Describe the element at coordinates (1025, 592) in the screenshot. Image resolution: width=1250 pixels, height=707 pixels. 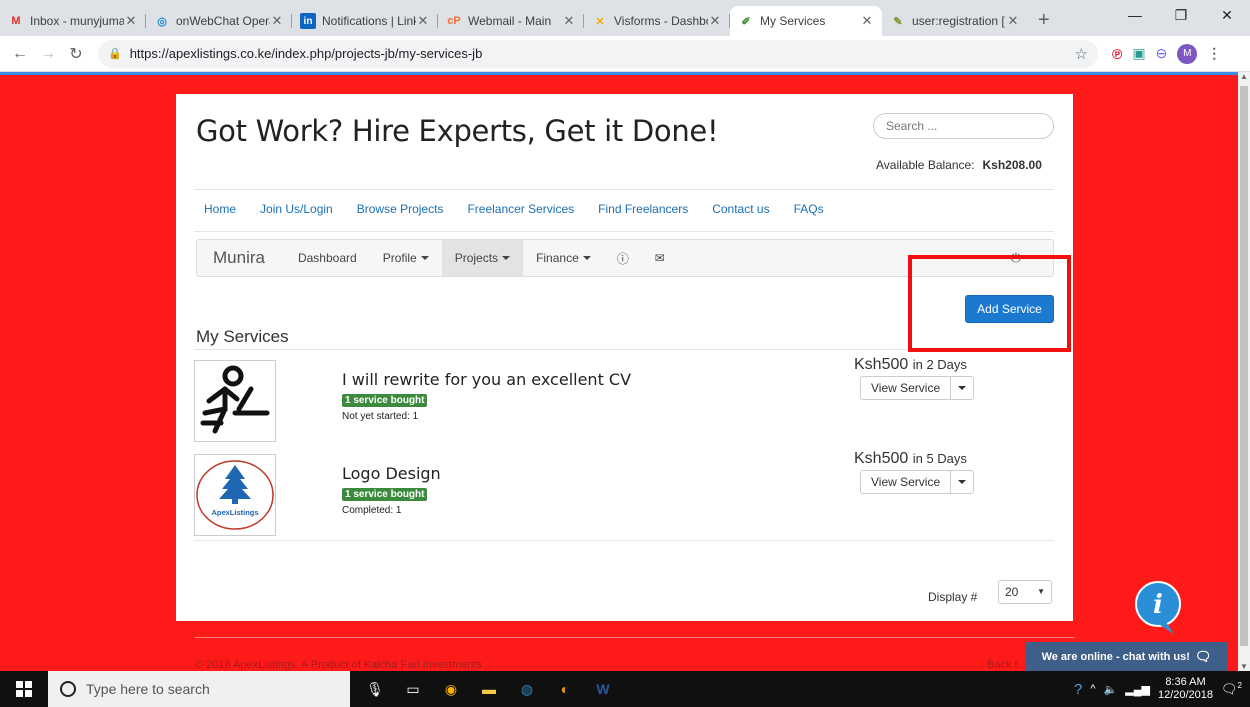
I see `display-count-select: 20 ▼` at that location.